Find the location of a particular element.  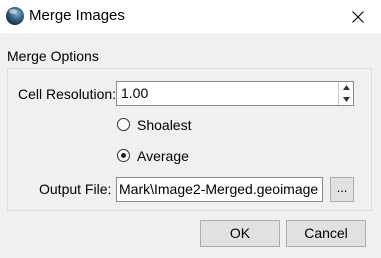

close-button is located at coordinates (358, 16).